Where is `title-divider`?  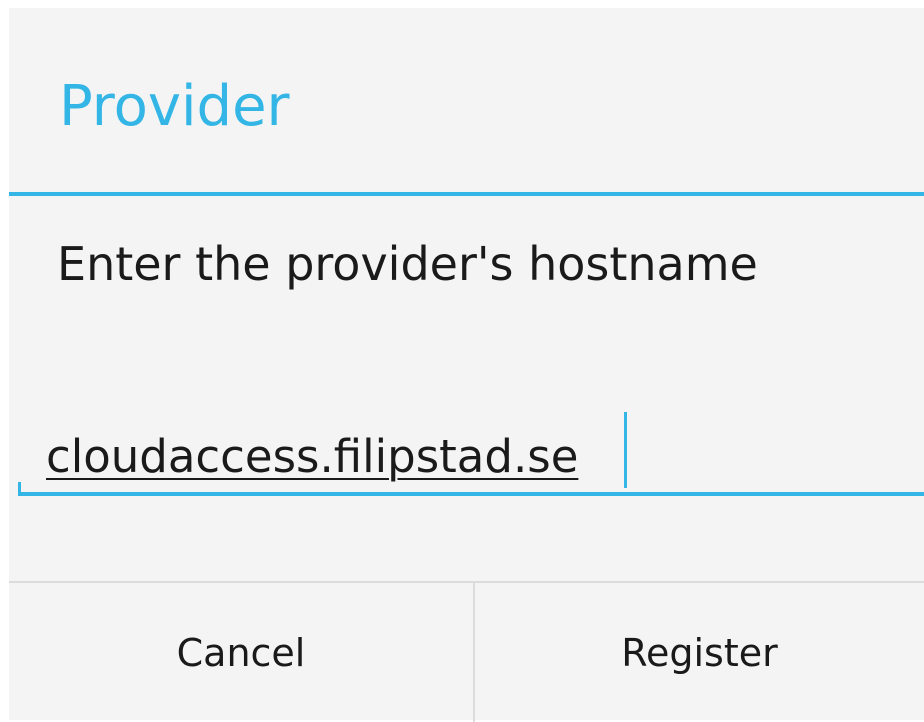 title-divider is located at coordinates (466, 194).